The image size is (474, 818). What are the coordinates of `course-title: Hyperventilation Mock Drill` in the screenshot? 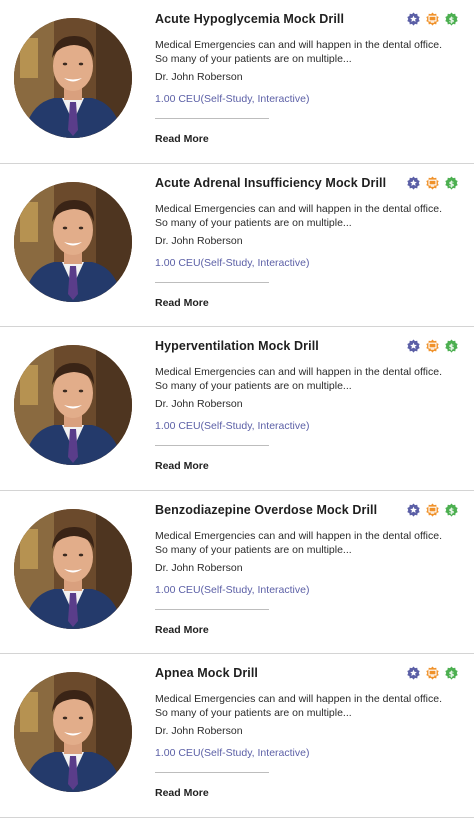 It's located at (237, 346).